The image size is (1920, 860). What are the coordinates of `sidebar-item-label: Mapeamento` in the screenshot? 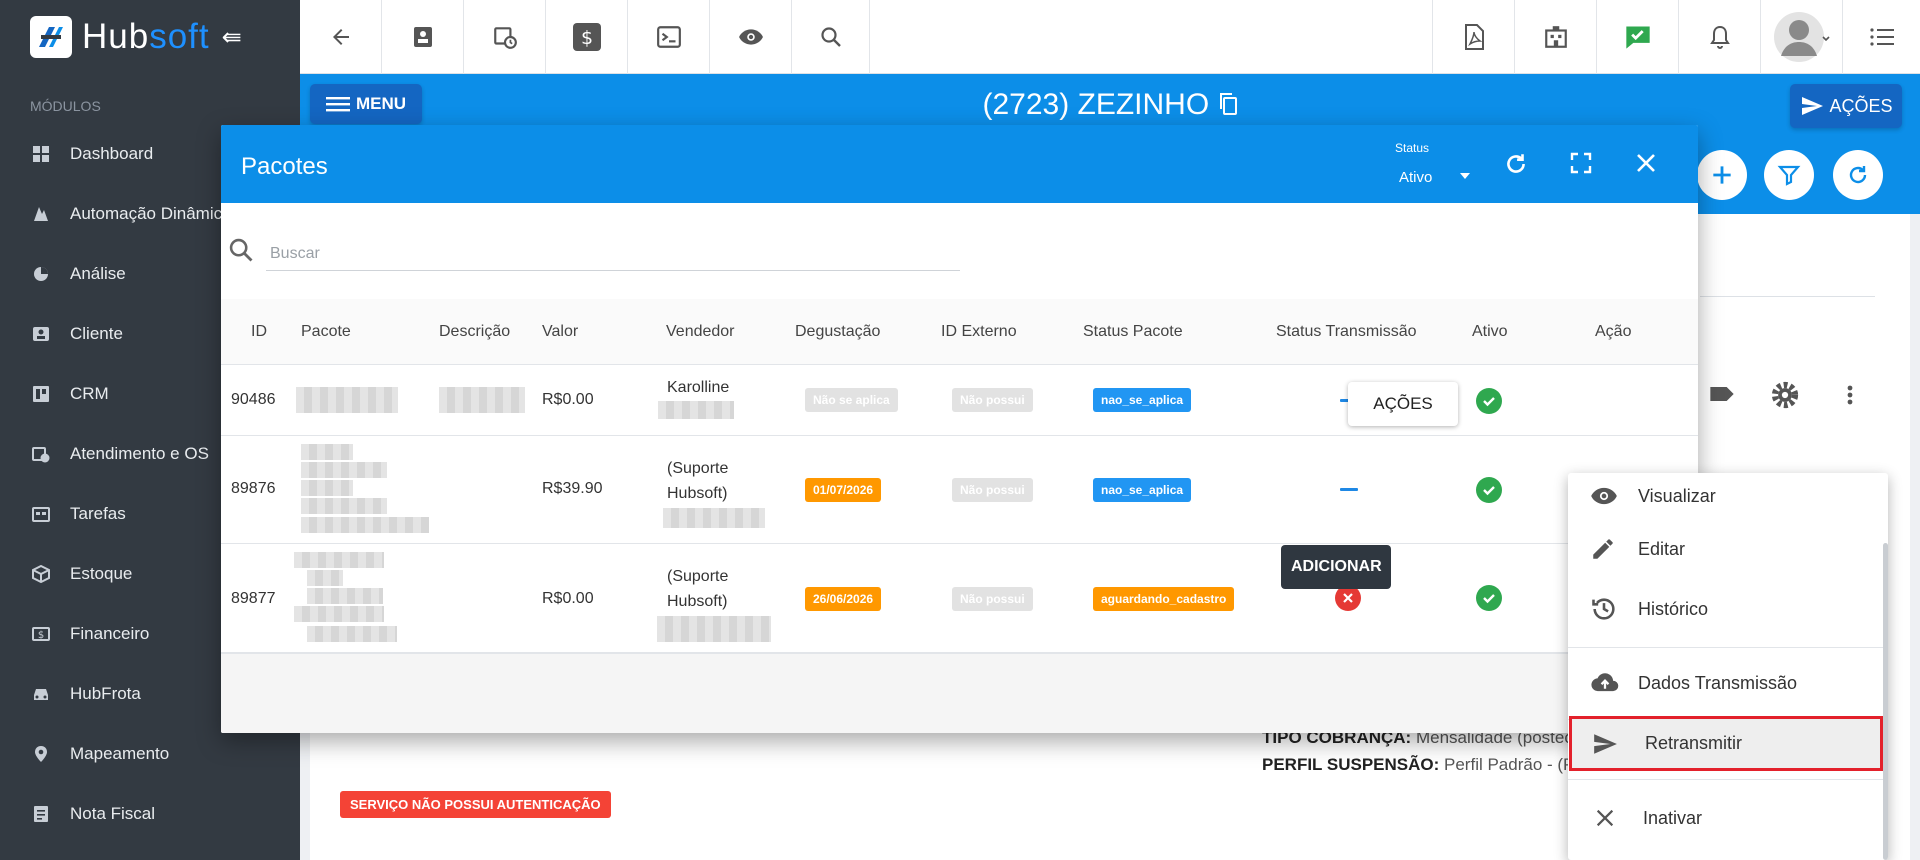 It's located at (120, 753).